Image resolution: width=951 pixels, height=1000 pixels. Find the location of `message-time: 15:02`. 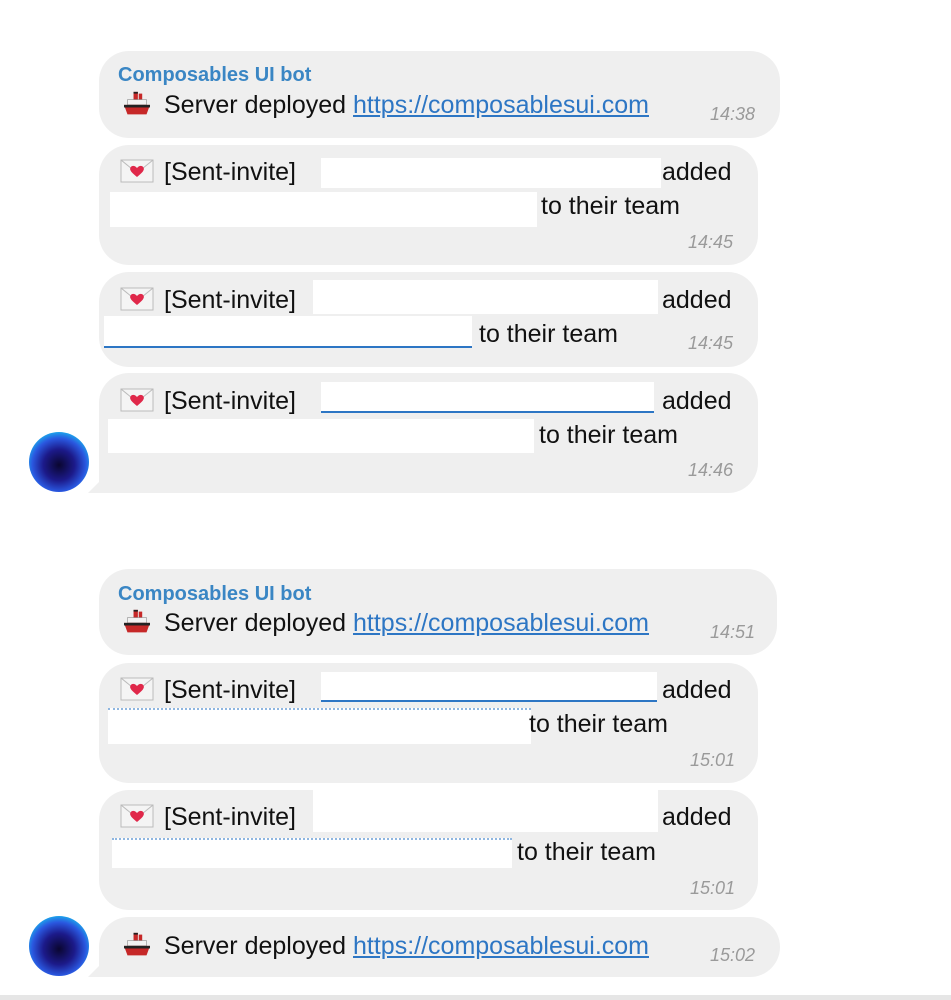

message-time: 15:02 is located at coordinates (733, 955).